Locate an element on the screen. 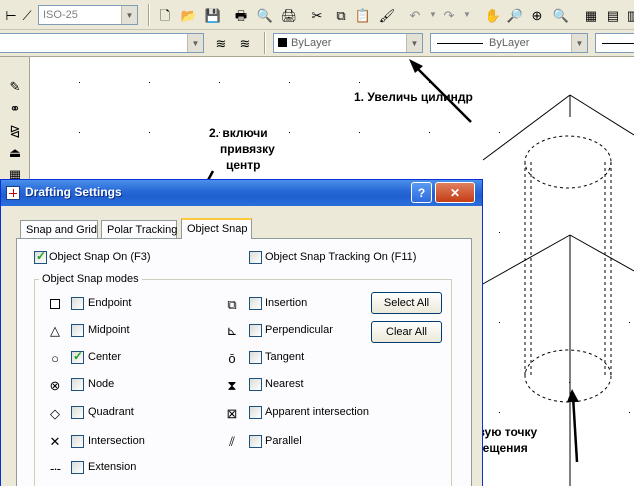 Image resolution: width=634 pixels, height=486 pixels. tool-palettes-icon: ▥ is located at coordinates (629, 15).